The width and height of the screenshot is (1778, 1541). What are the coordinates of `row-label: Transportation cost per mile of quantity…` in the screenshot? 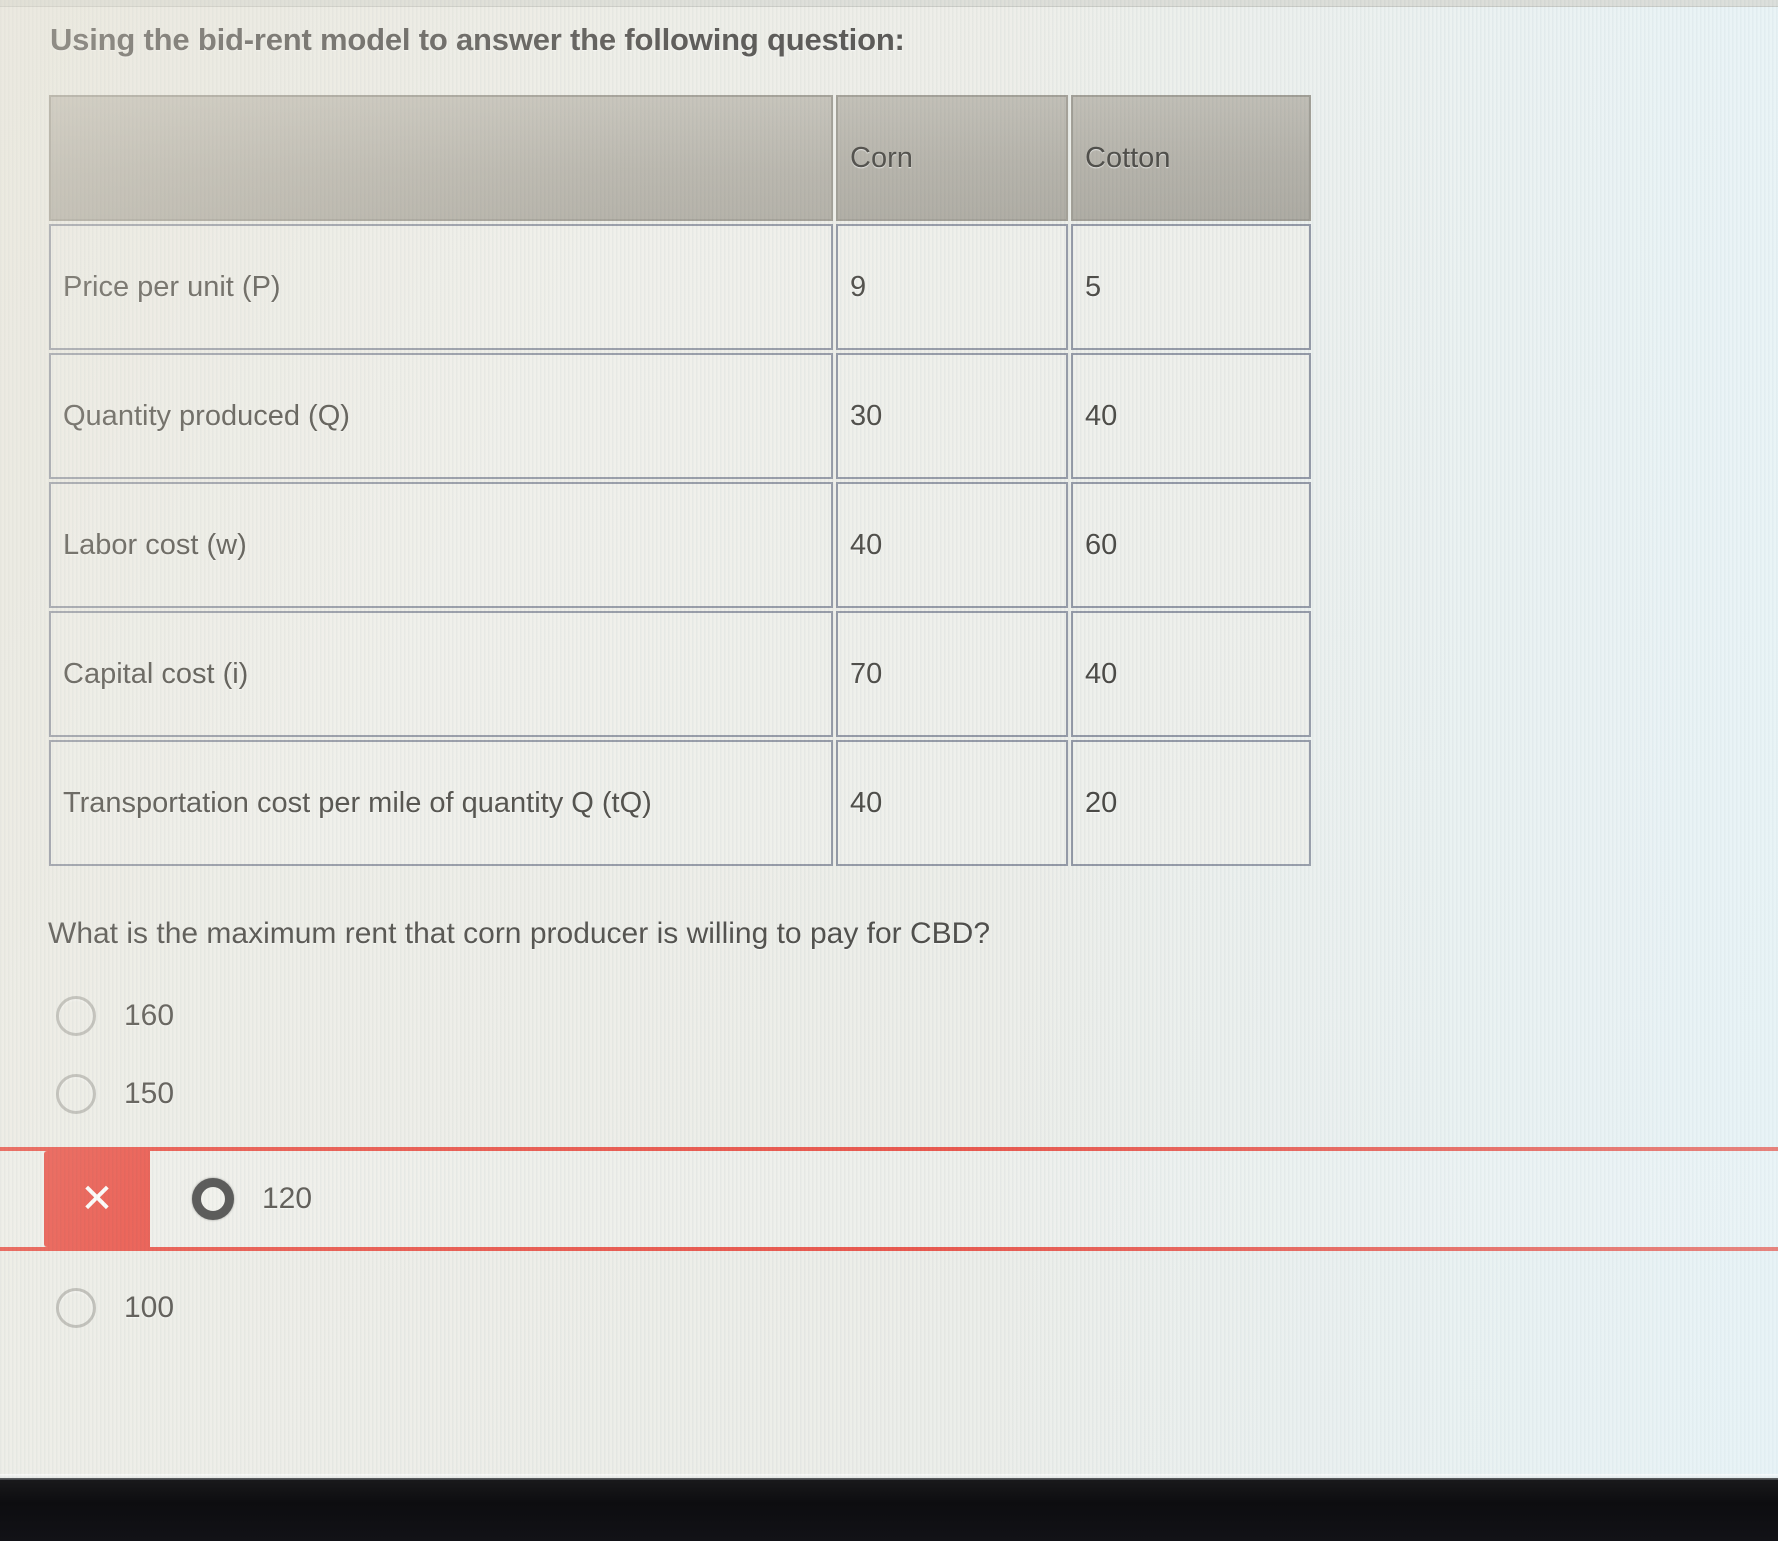 It's located at (441, 803).